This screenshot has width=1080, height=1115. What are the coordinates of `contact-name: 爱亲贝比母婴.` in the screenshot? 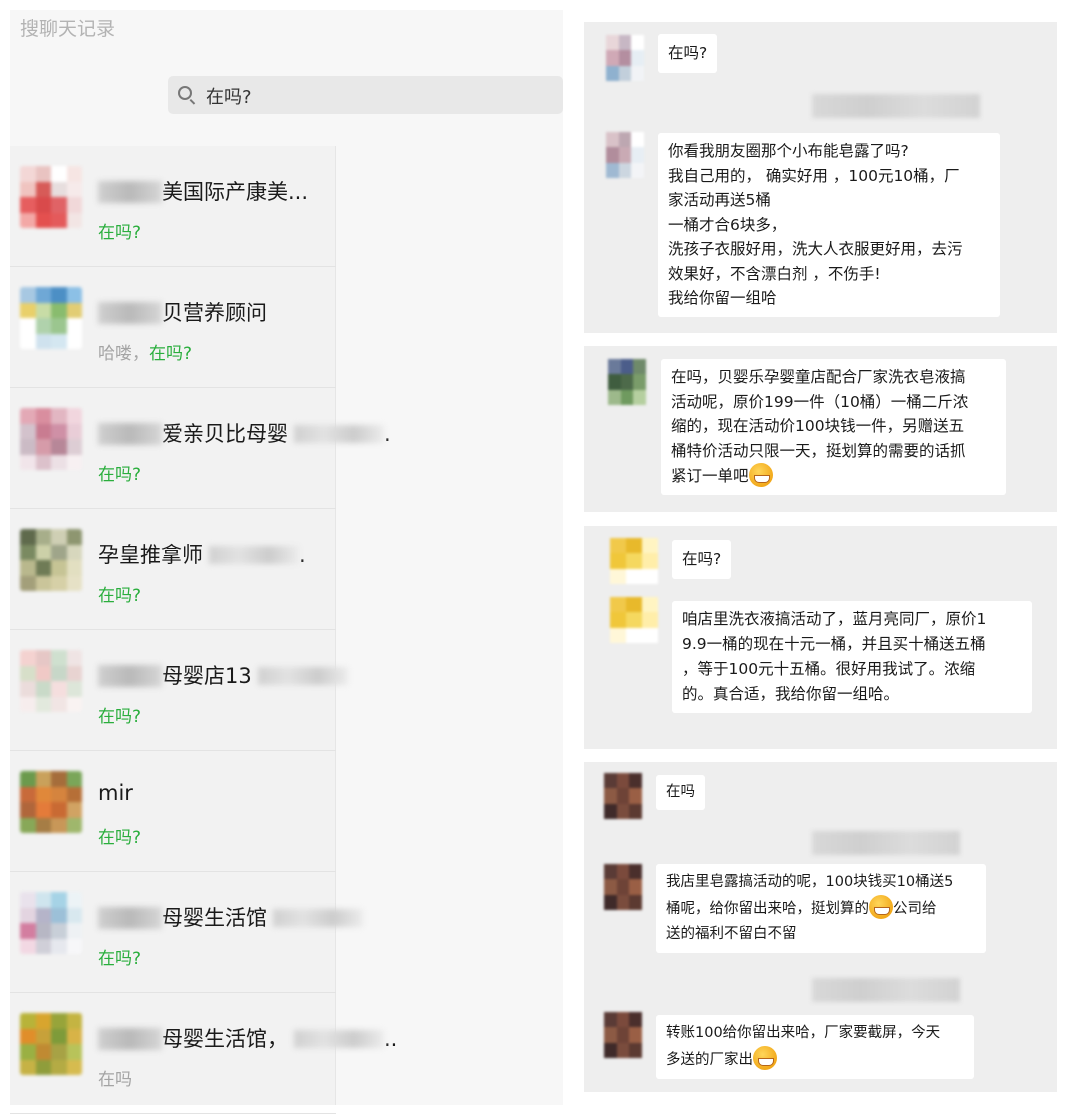 It's located at (244, 433).